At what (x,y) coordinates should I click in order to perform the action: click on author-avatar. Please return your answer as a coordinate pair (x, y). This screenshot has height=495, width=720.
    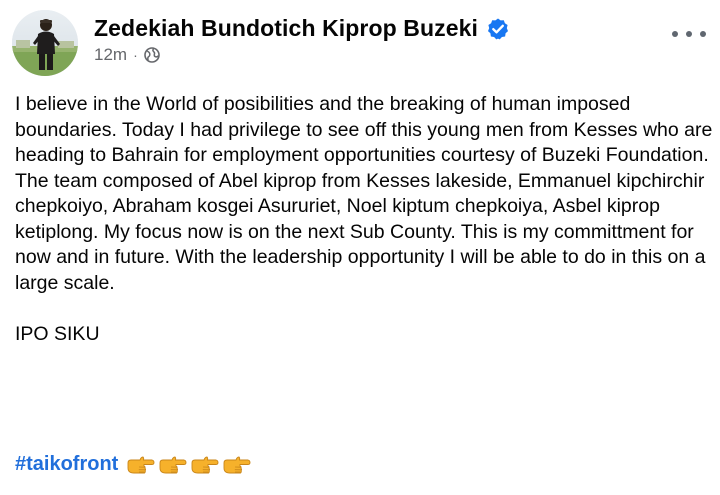
    Looking at the image, I should click on (45, 43).